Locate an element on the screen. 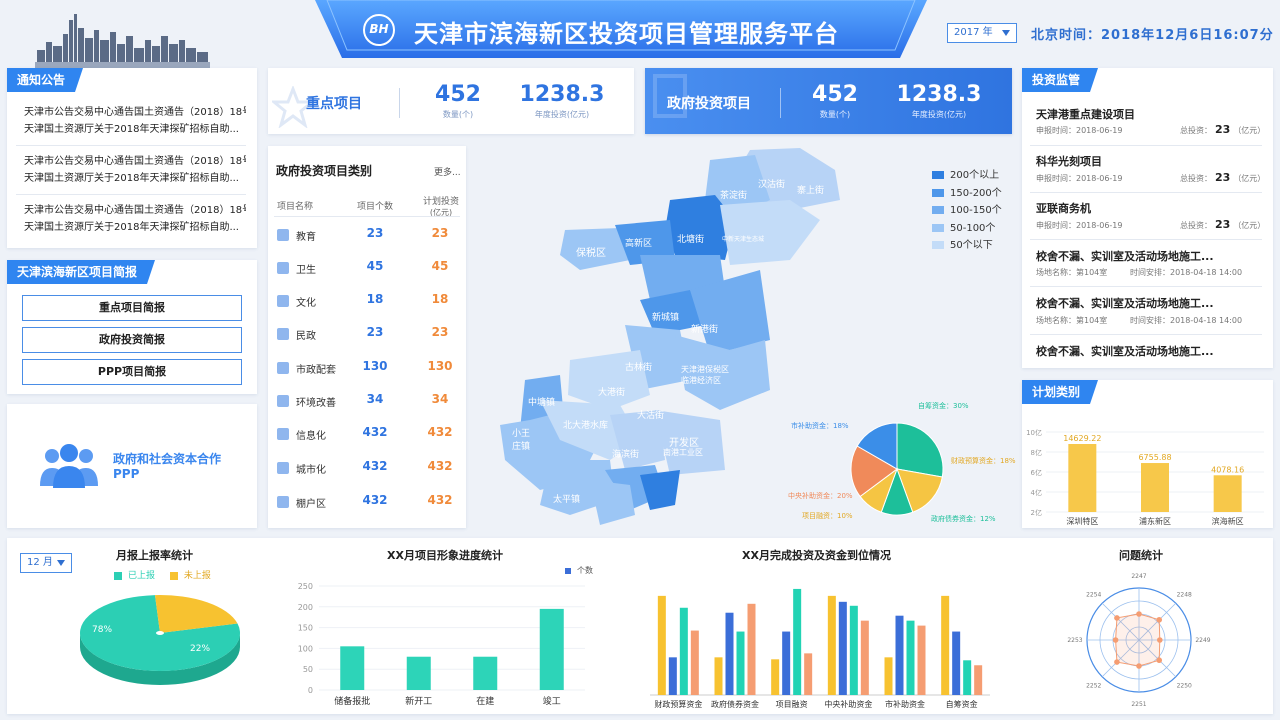 The image size is (1280, 720). heart-icon is located at coordinates (283, 334).